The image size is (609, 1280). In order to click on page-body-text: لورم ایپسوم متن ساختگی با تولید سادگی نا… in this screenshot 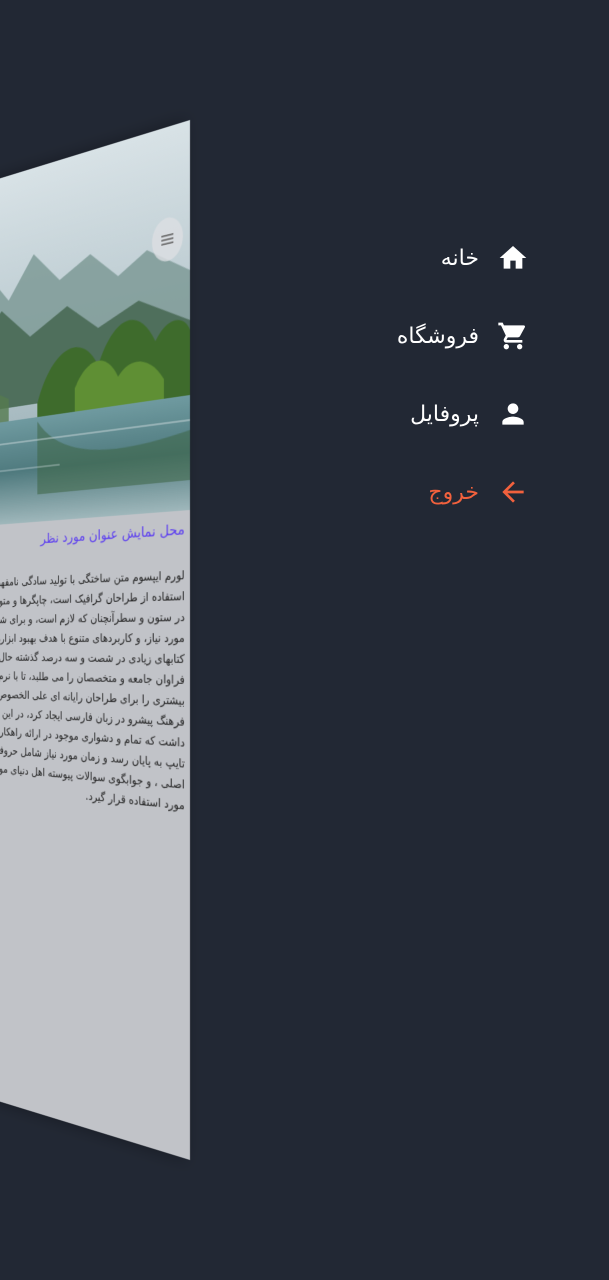, I will do `click(92, 690)`.